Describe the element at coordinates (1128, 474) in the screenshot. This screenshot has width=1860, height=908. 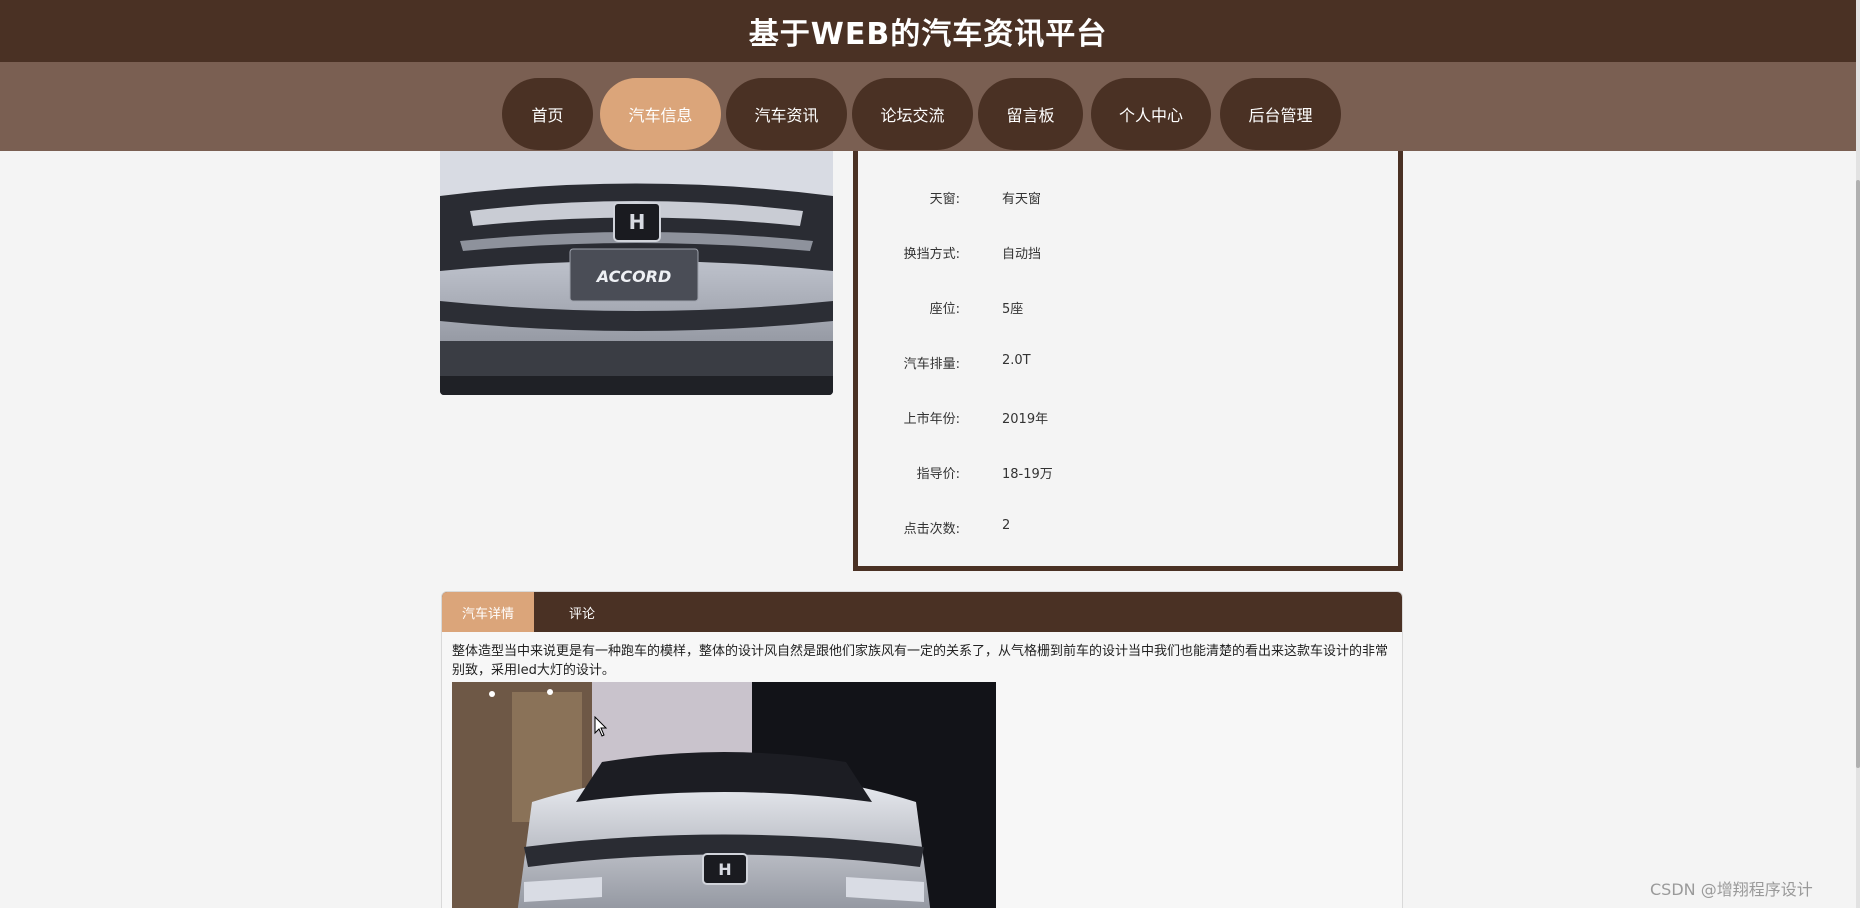
I see `spec-row-price: 指导价: 18-19万` at that location.